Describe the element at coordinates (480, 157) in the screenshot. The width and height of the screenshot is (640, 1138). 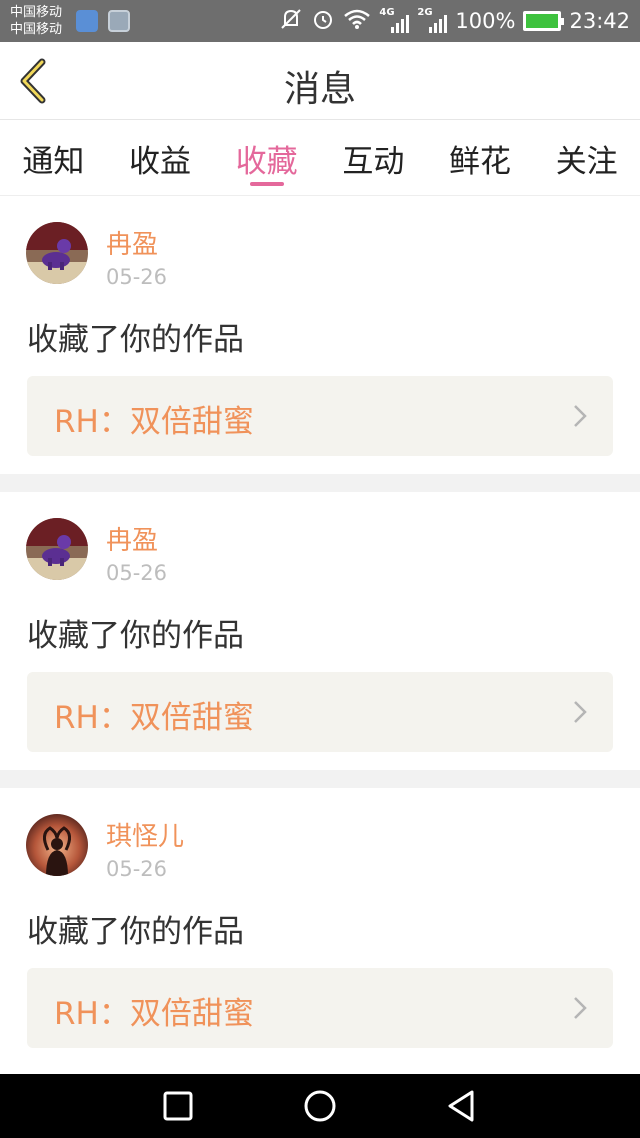
I see `tab-flowers: 鲜花` at that location.